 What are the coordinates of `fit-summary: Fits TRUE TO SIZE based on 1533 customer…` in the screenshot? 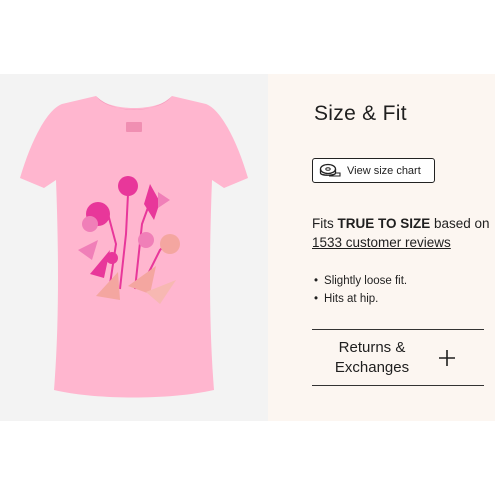 It's located at (402, 233).